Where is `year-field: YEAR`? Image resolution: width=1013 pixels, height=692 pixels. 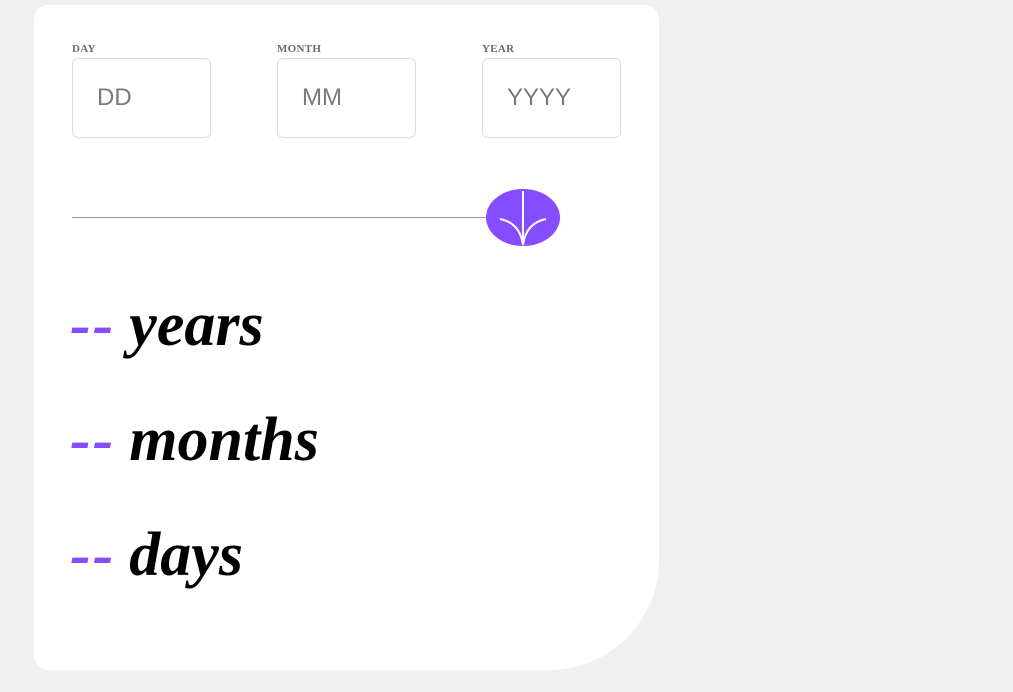 year-field: YEAR is located at coordinates (551, 90).